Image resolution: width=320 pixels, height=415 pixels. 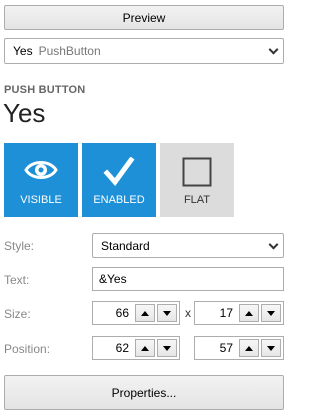 I want to click on size-height-up-button, so click(x=249, y=313).